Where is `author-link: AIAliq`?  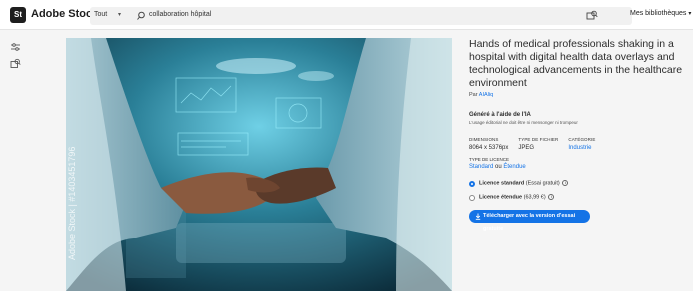 author-link: AIAliq is located at coordinates (486, 95).